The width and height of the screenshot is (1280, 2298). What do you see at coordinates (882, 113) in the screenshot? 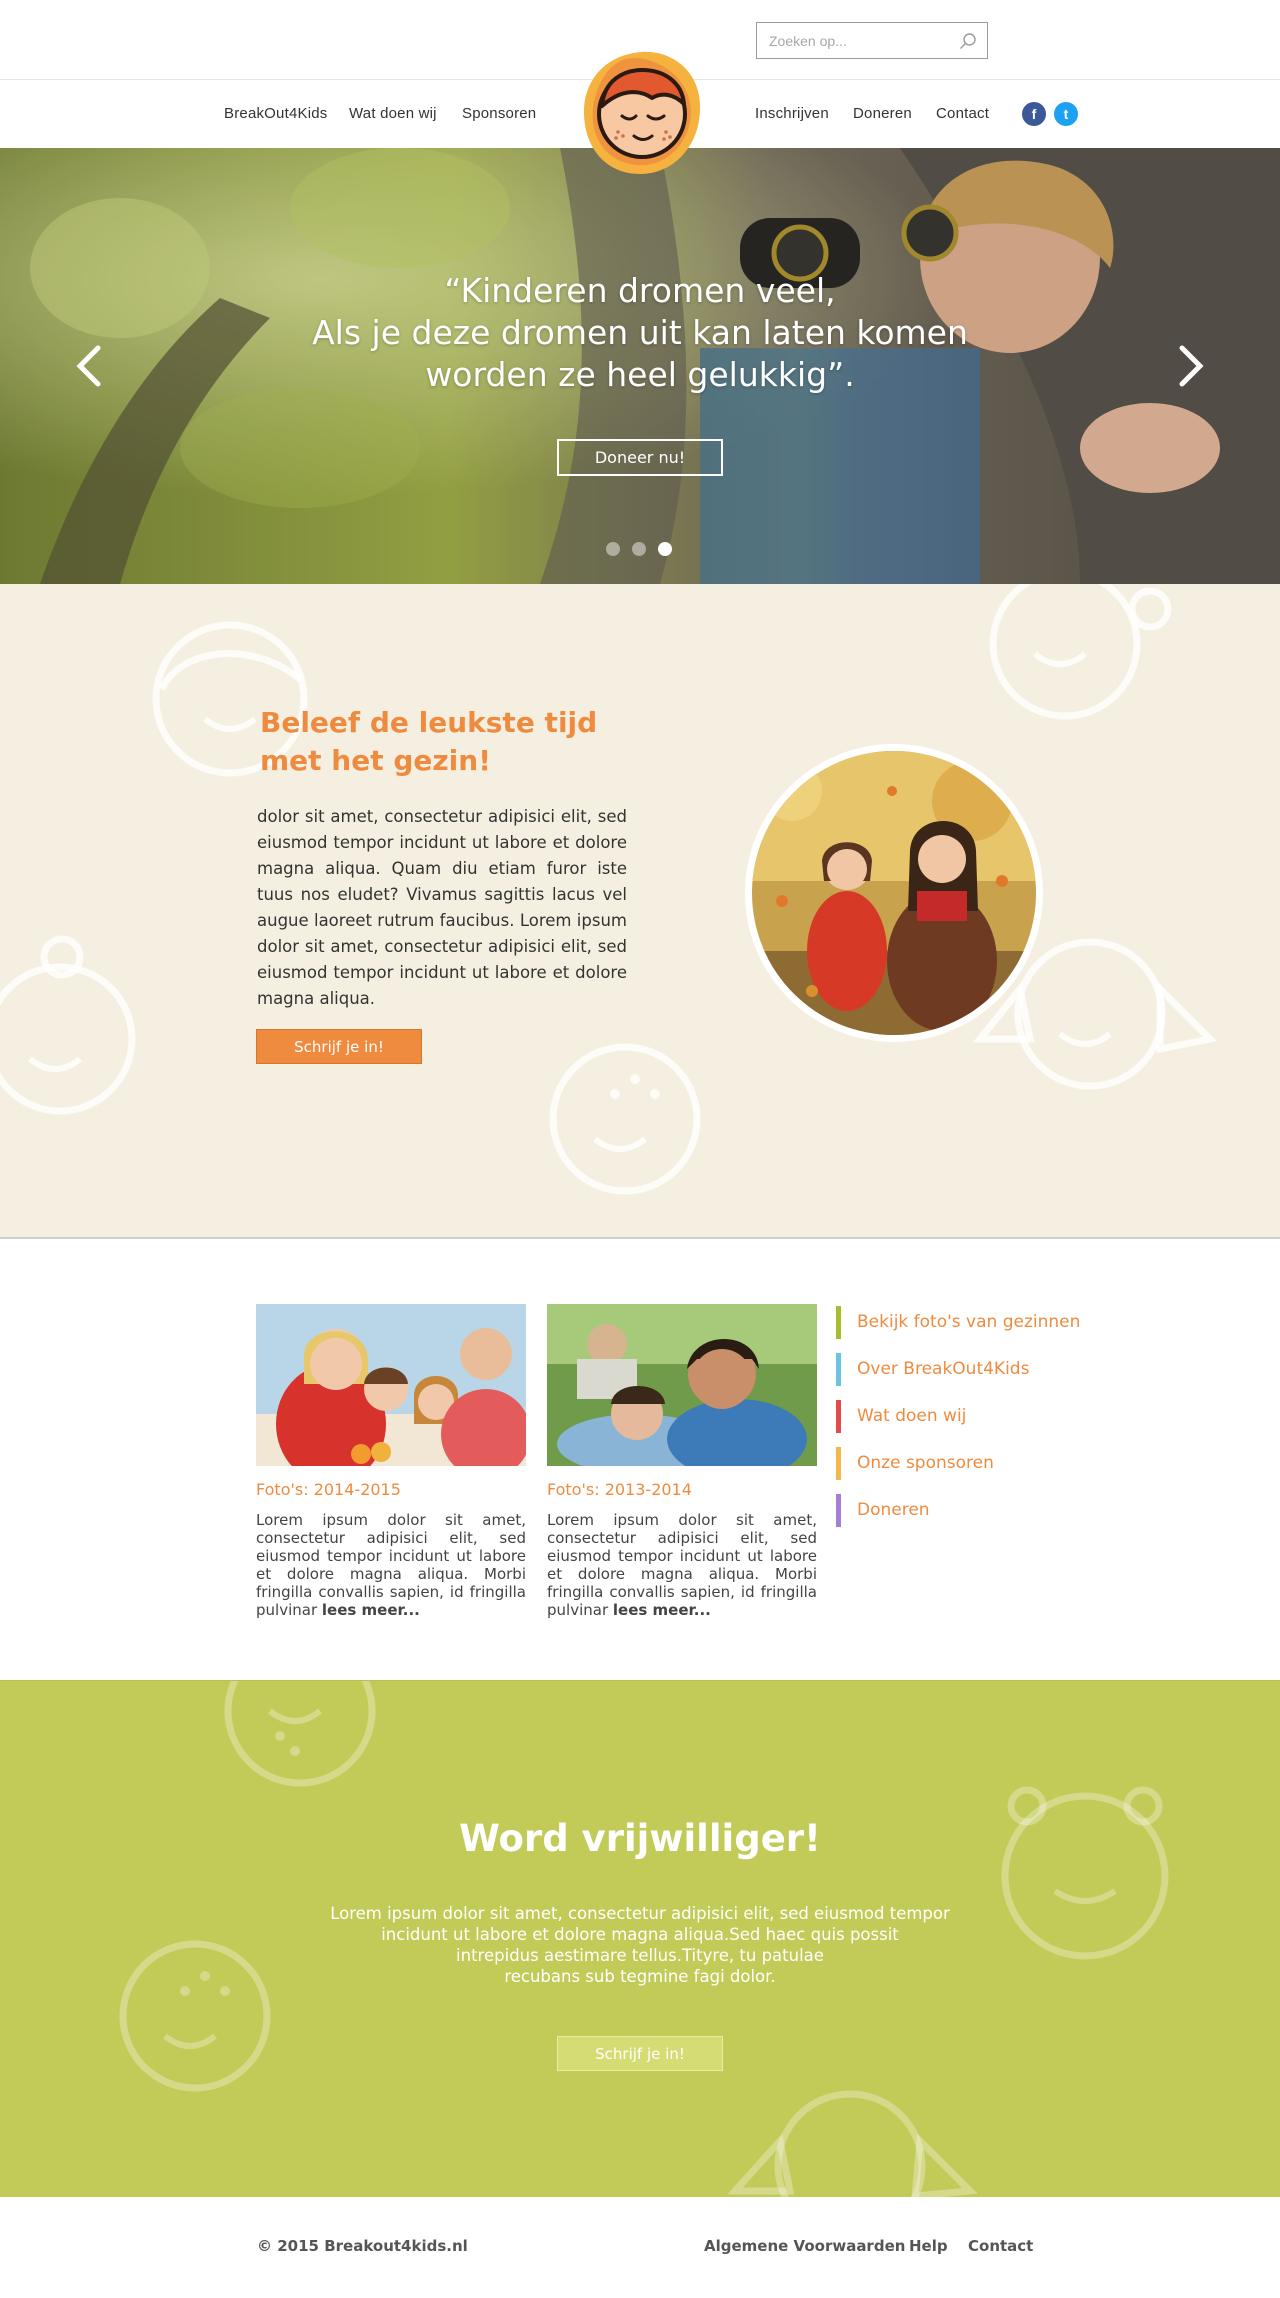
I see `nav-doneren: Doneren` at bounding box center [882, 113].